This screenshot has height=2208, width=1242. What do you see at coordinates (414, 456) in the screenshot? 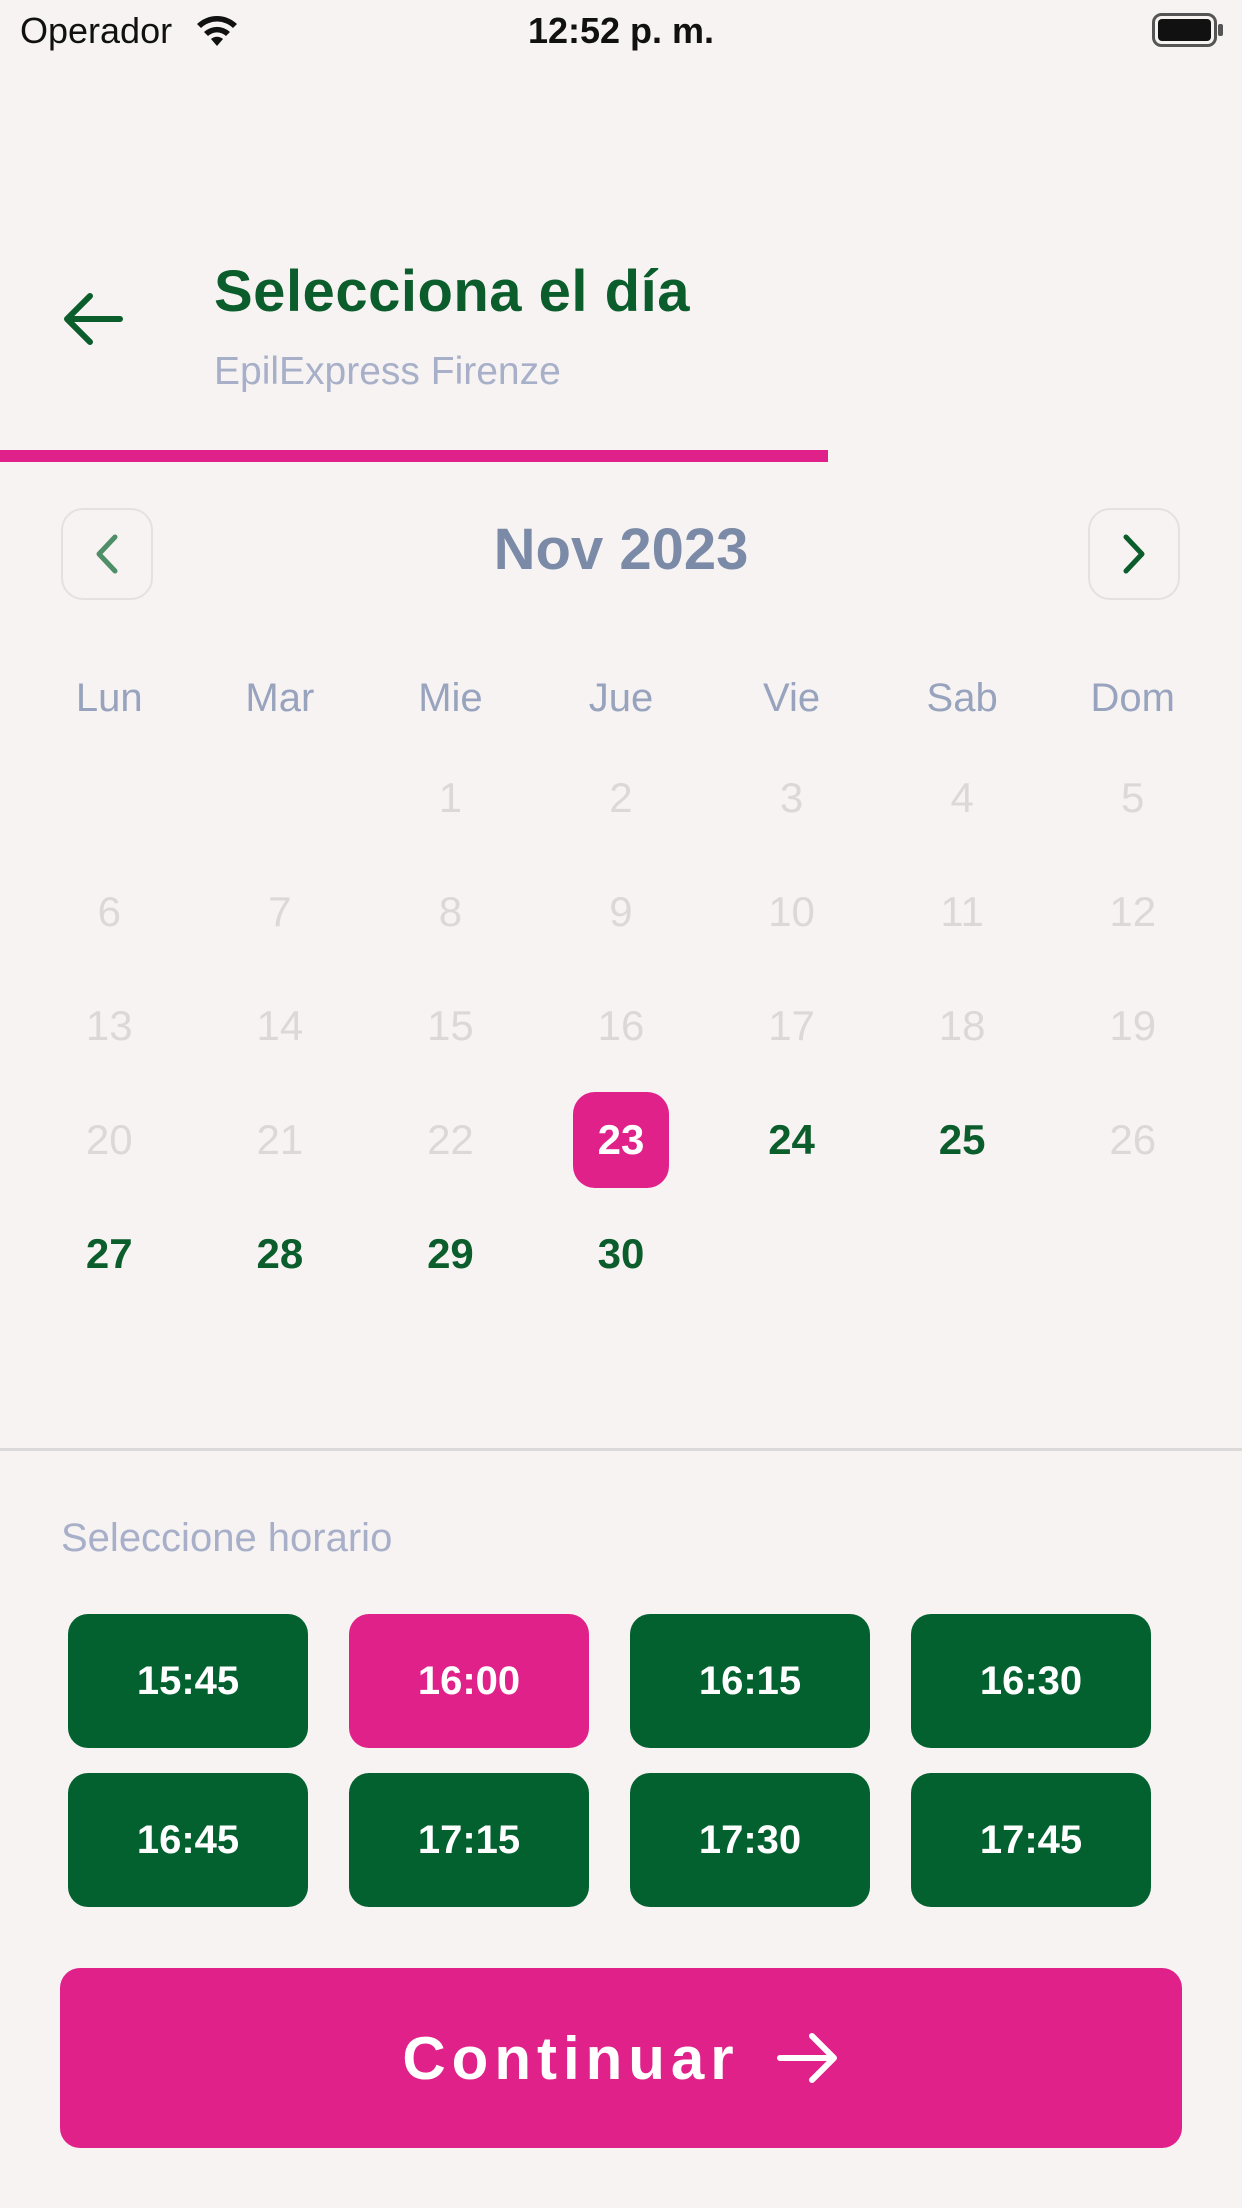
I see `progress-bar` at bounding box center [414, 456].